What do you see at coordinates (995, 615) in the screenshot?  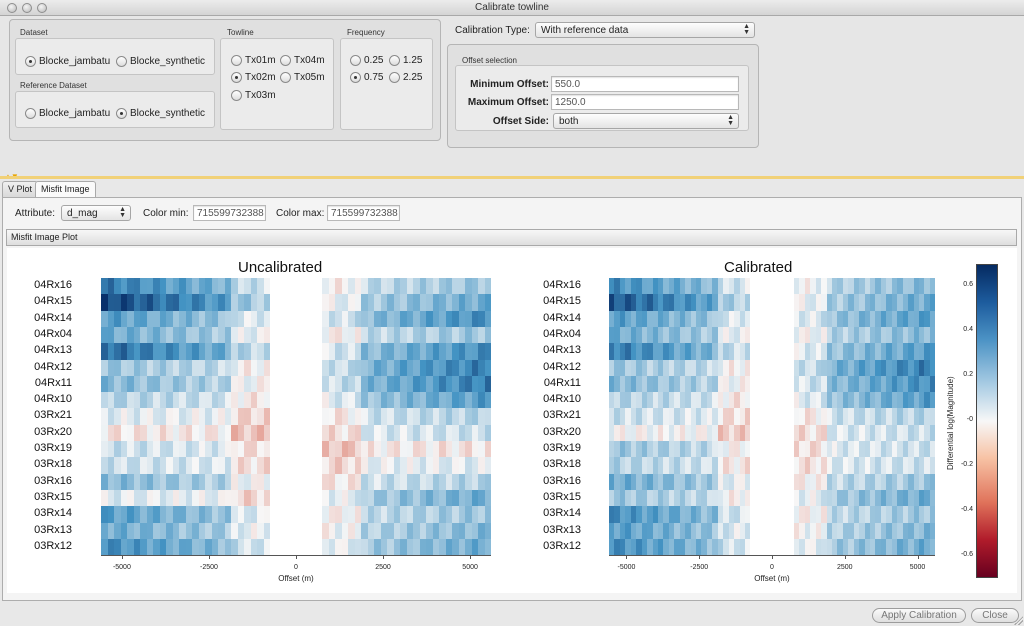 I see `close-button: Close` at bounding box center [995, 615].